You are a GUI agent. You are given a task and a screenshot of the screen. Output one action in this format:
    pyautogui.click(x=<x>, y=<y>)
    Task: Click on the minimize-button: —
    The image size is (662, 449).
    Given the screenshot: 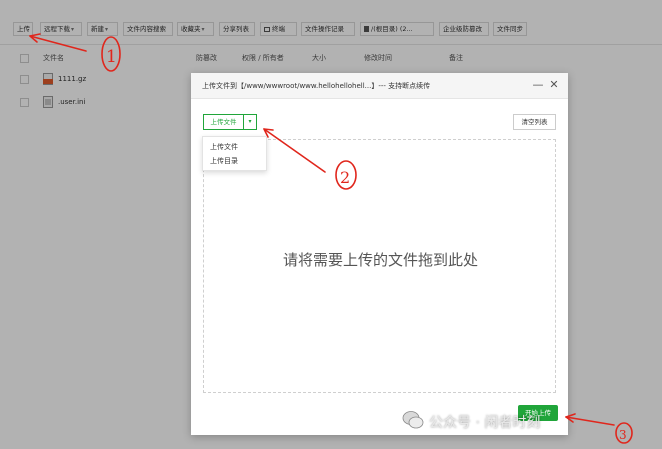 What is the action you would take?
    pyautogui.click(x=538, y=85)
    